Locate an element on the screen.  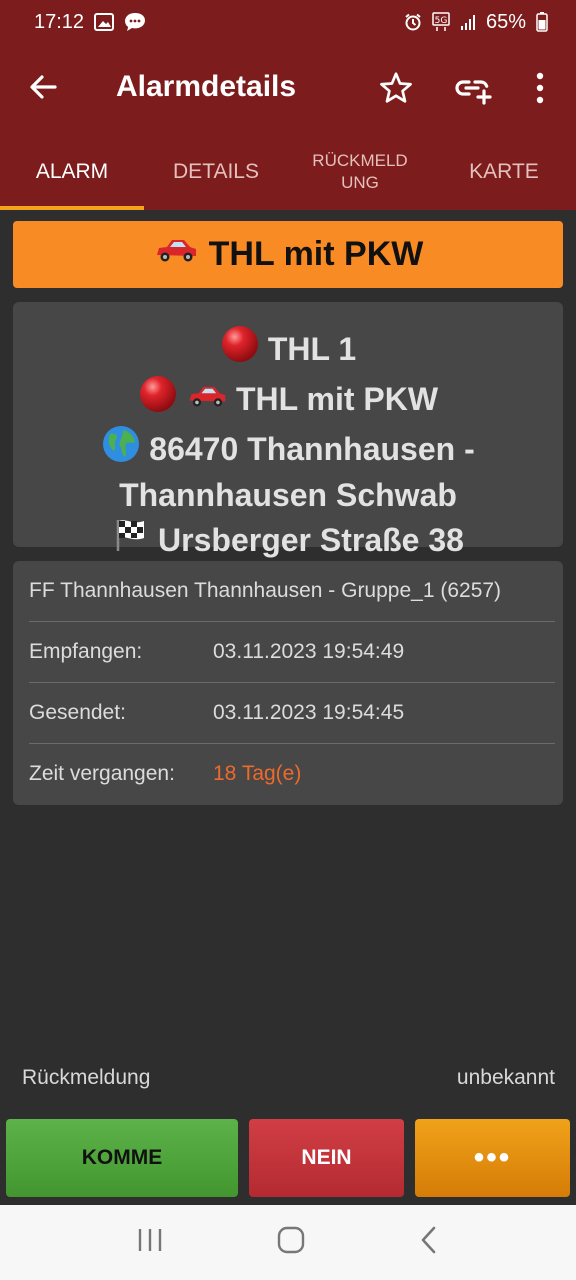
komme-button: KOMME is located at coordinates (122, 1158).